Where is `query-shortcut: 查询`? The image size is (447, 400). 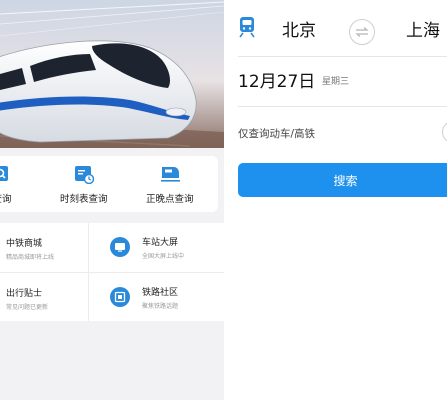
query-shortcut: 查询 is located at coordinates (6, 184).